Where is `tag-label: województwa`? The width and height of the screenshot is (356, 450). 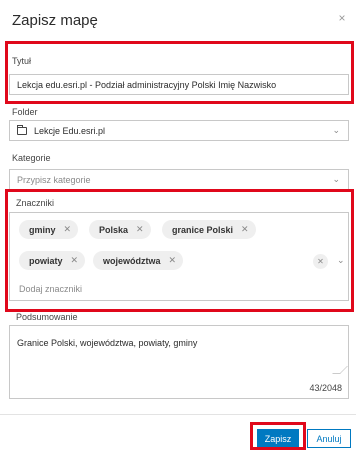
tag-label: województwa is located at coordinates (132, 260).